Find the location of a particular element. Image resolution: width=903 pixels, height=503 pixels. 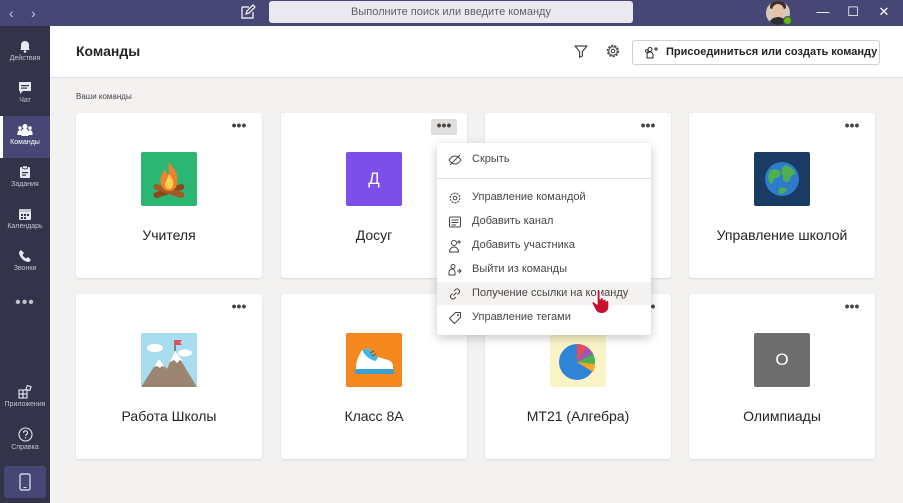

sneaker-icon is located at coordinates (374, 361).